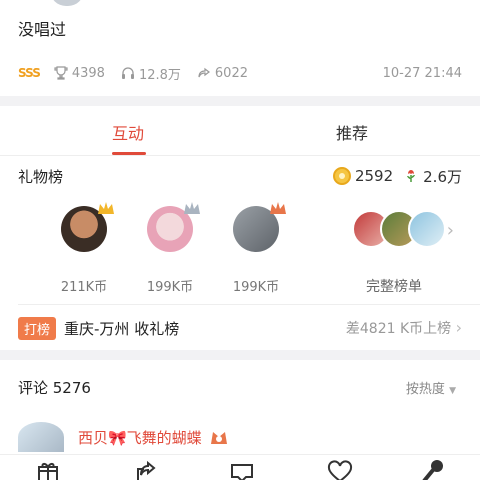 This screenshot has height=480, width=480. I want to click on rank-item-1: 211K币, so click(84, 248).